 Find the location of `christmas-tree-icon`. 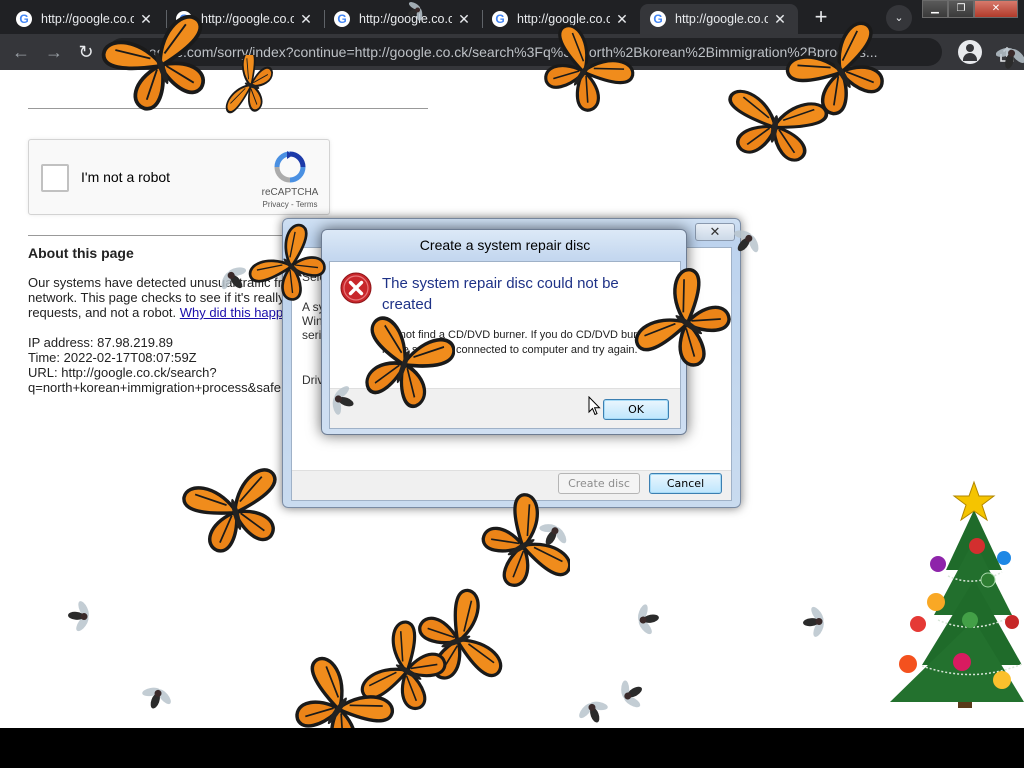

christmas-tree-icon is located at coordinates (957, 594).